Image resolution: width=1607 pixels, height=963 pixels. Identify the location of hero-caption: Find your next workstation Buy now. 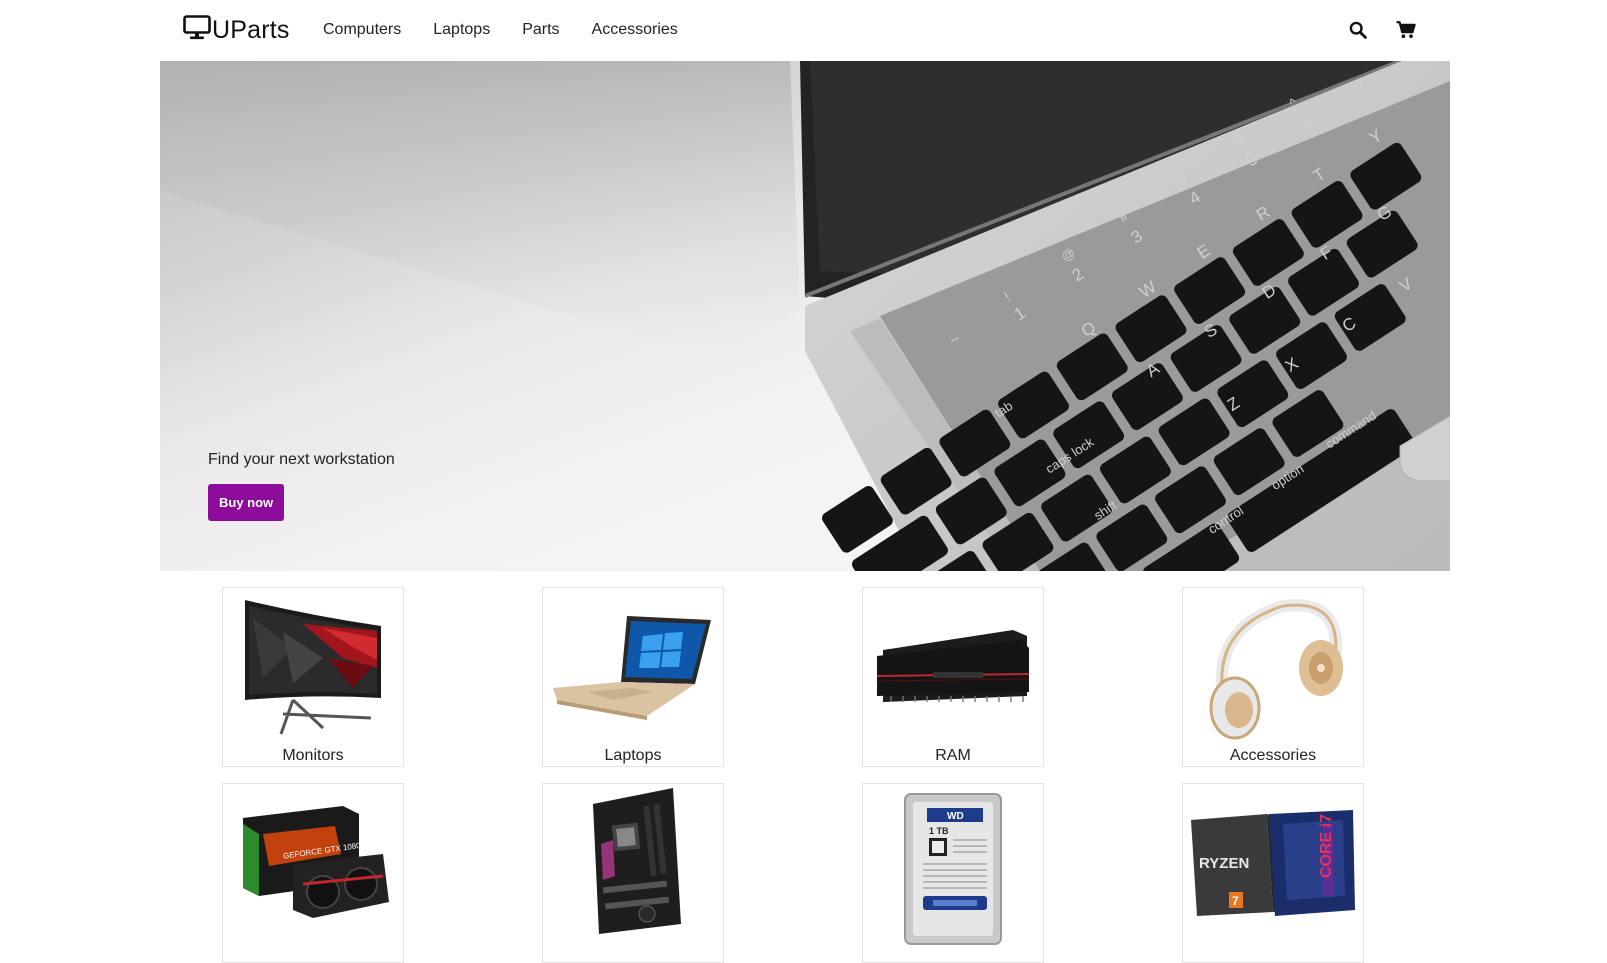
(301, 486).